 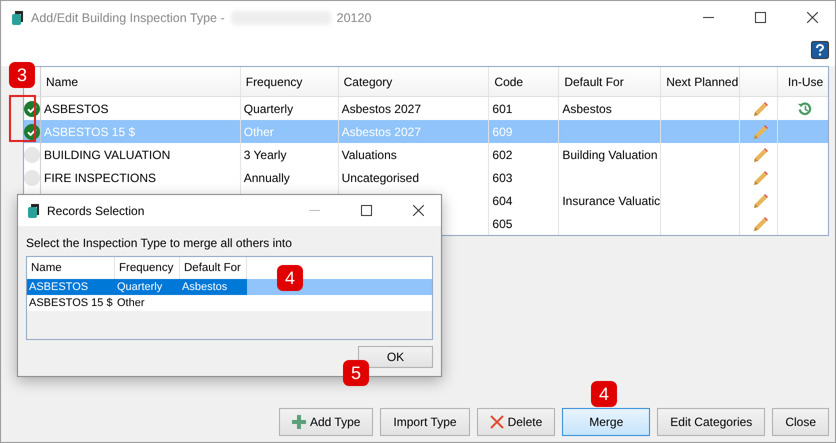 What do you see at coordinates (265, 155) in the screenshot?
I see `table-cell: 3 Yearly` at bounding box center [265, 155].